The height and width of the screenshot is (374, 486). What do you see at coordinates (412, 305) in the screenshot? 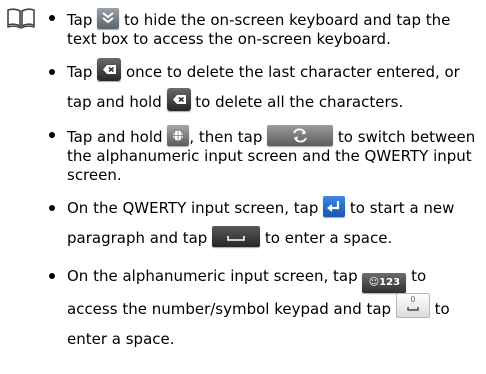
I see `space-key-icon: 0` at bounding box center [412, 305].